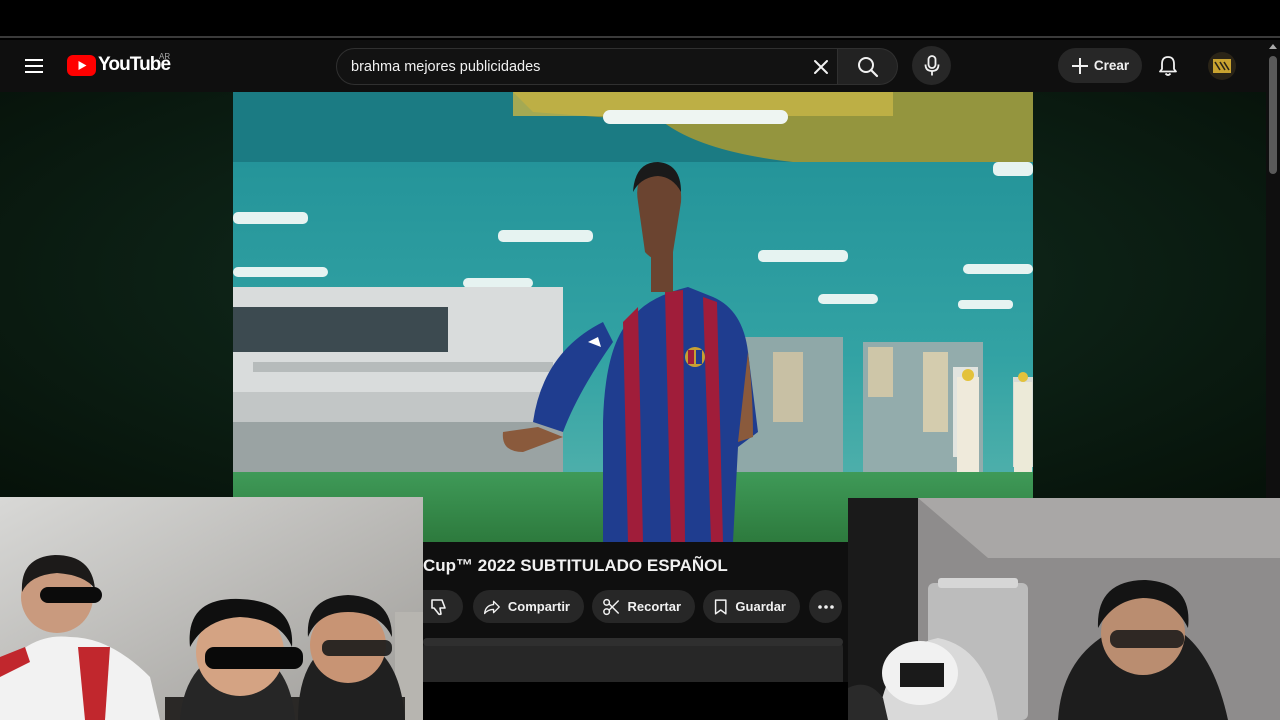  I want to click on youtube-play-logo-icon, so click(81, 65).